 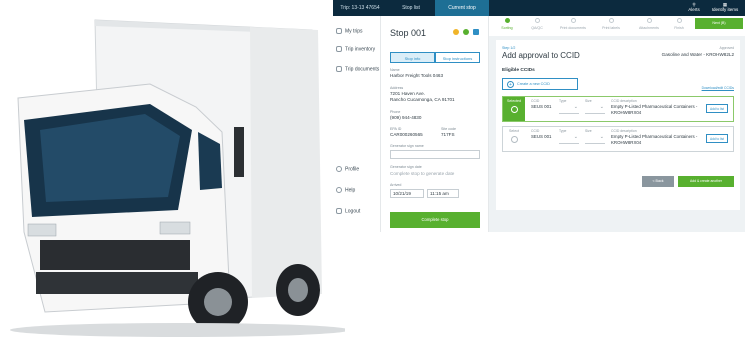 What do you see at coordinates (407, 146) in the screenshot?
I see `signer-label: Generator sign name` at bounding box center [407, 146].